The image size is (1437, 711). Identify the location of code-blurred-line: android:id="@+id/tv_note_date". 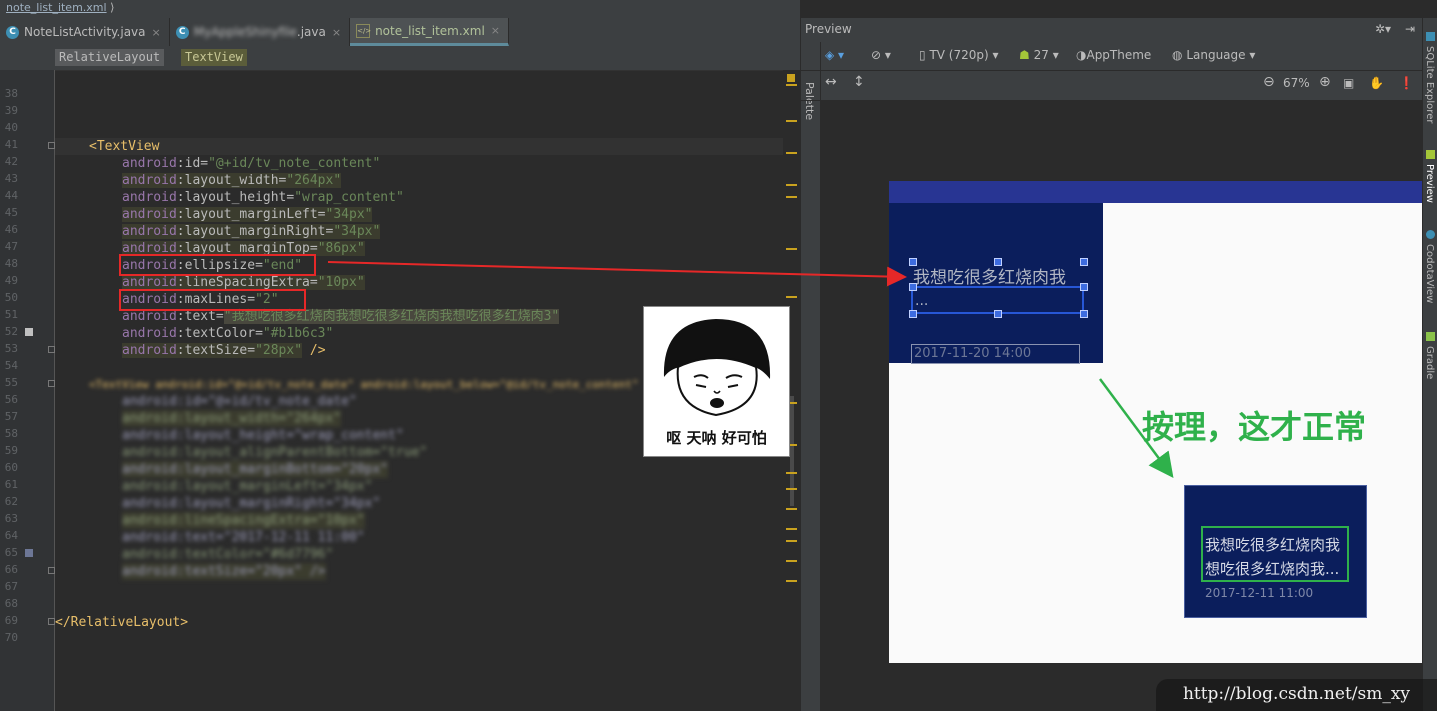
(239, 401).